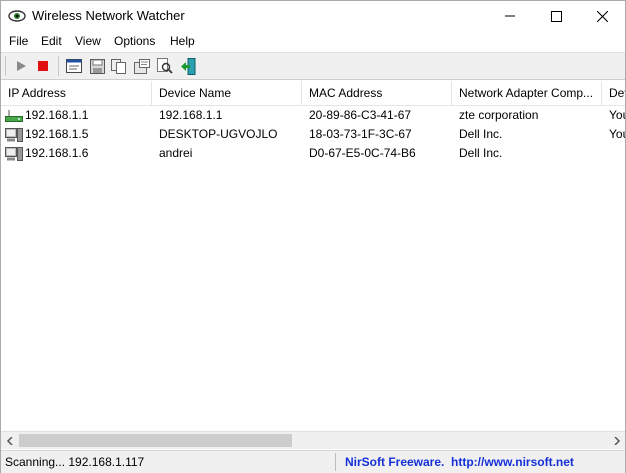 This screenshot has width=626, height=473. I want to click on start-scan-button, so click(21, 66).